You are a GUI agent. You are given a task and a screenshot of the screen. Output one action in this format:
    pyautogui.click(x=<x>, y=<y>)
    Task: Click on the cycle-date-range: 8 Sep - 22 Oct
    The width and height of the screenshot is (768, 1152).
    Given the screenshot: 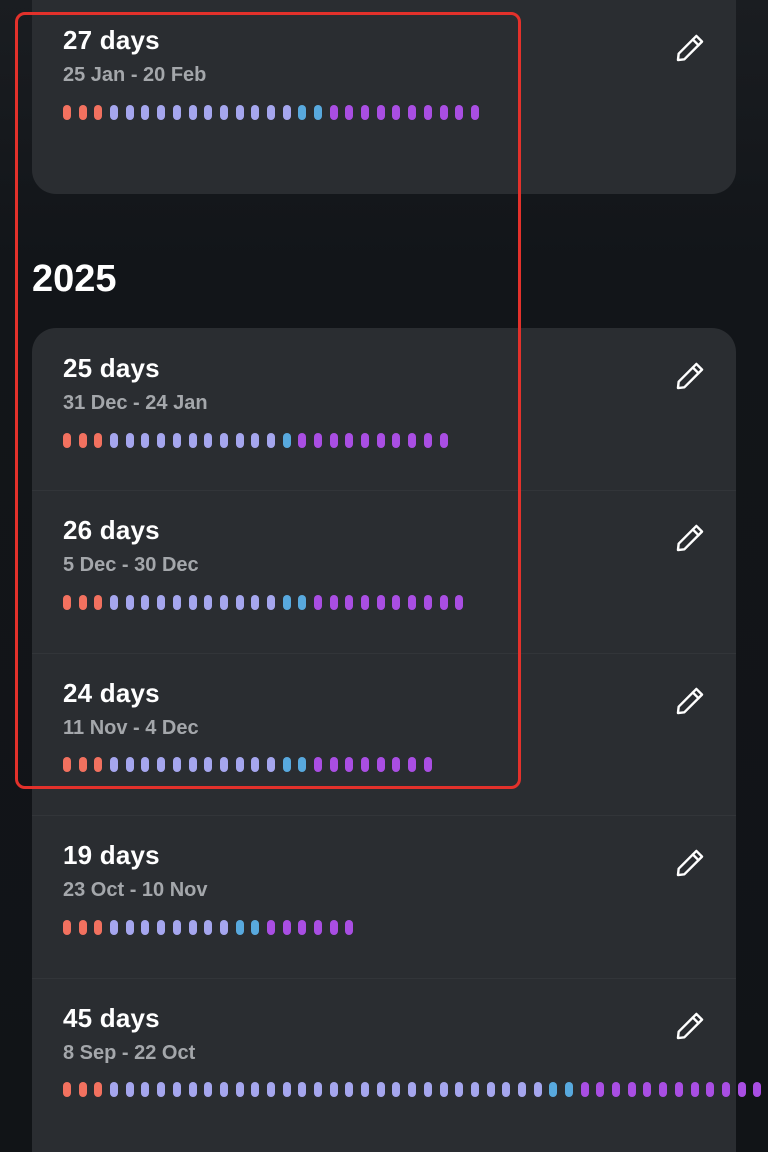 What is the action you would take?
    pyautogui.click(x=129, y=1052)
    